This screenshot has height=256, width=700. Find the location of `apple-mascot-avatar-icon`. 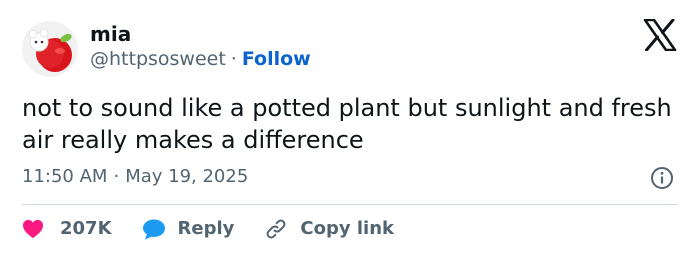

apple-mascot-avatar-icon is located at coordinates (50, 49).